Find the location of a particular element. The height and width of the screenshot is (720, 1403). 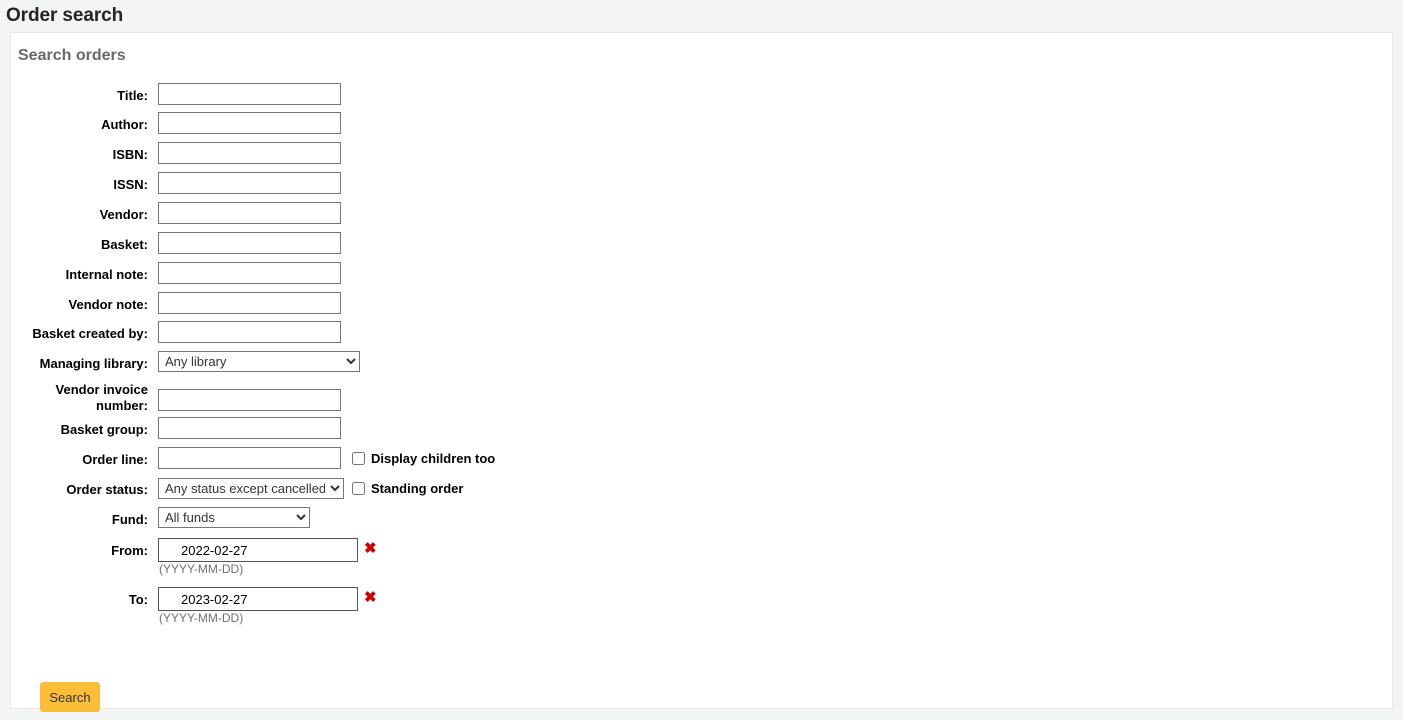

managing-library-select: Any library is located at coordinates (259, 361).